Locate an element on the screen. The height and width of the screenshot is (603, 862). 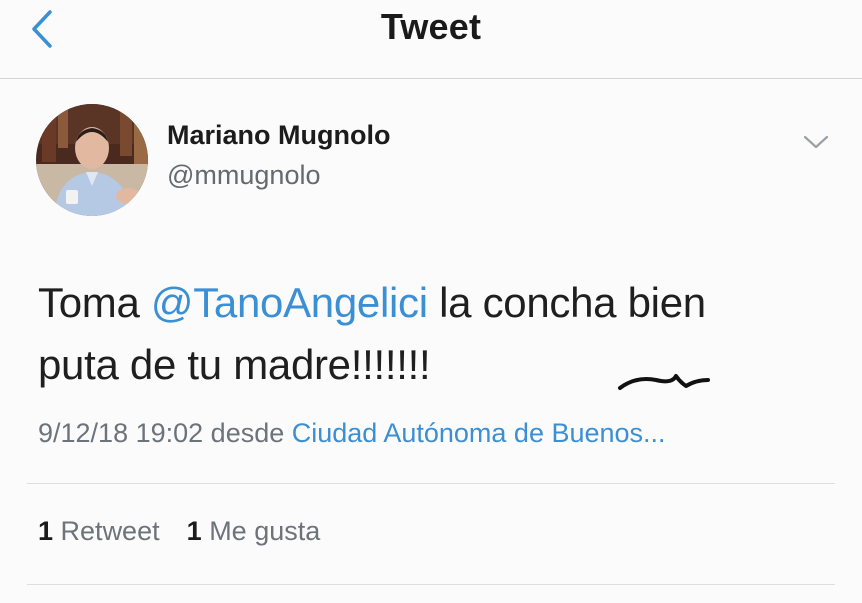
desde-label: desde is located at coordinates (247, 433).